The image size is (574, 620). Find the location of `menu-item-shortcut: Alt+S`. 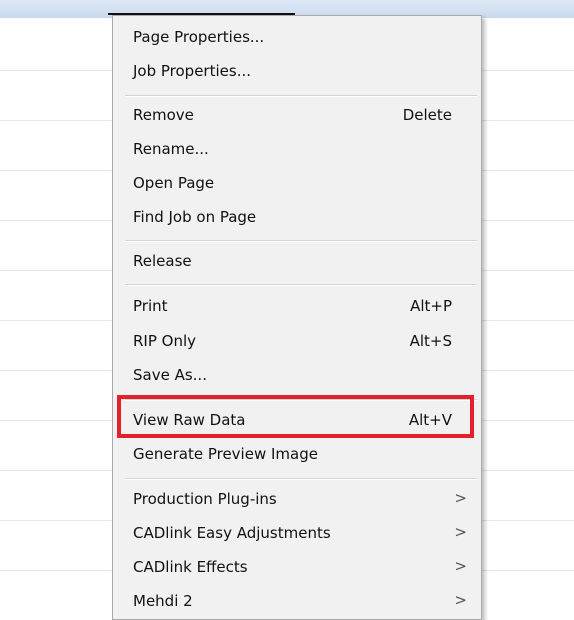

menu-item-shortcut: Alt+S is located at coordinates (430, 341).